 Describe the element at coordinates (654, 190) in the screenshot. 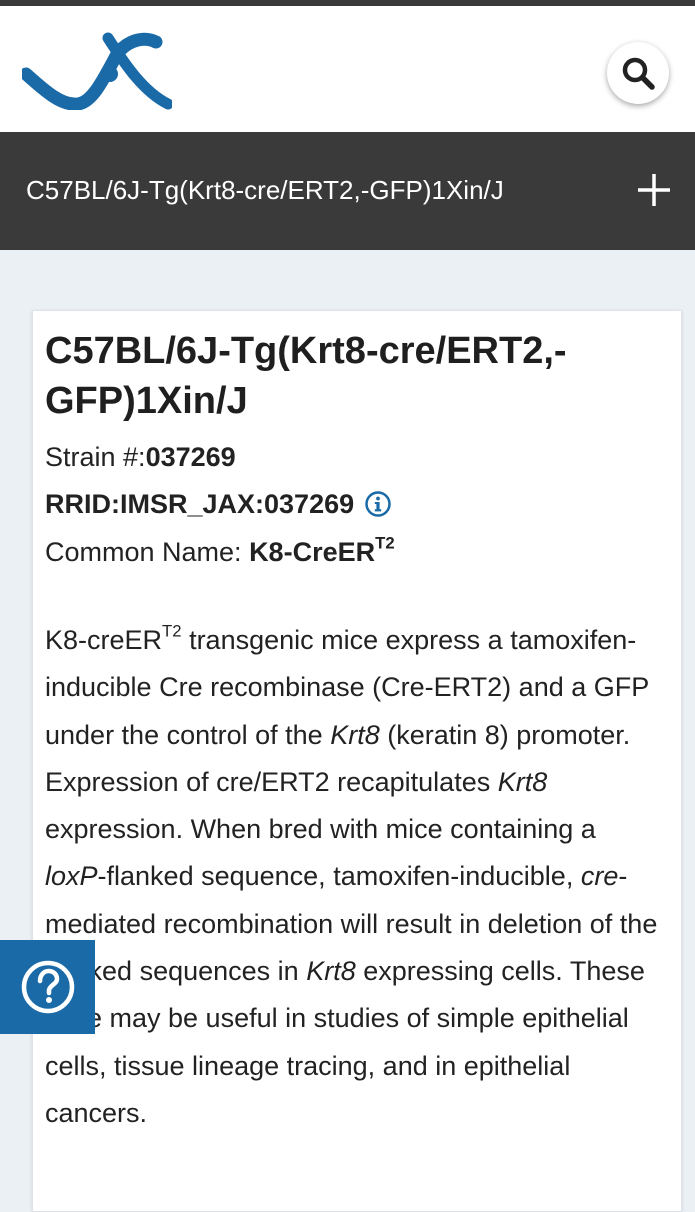

I see `plus-icon` at that location.